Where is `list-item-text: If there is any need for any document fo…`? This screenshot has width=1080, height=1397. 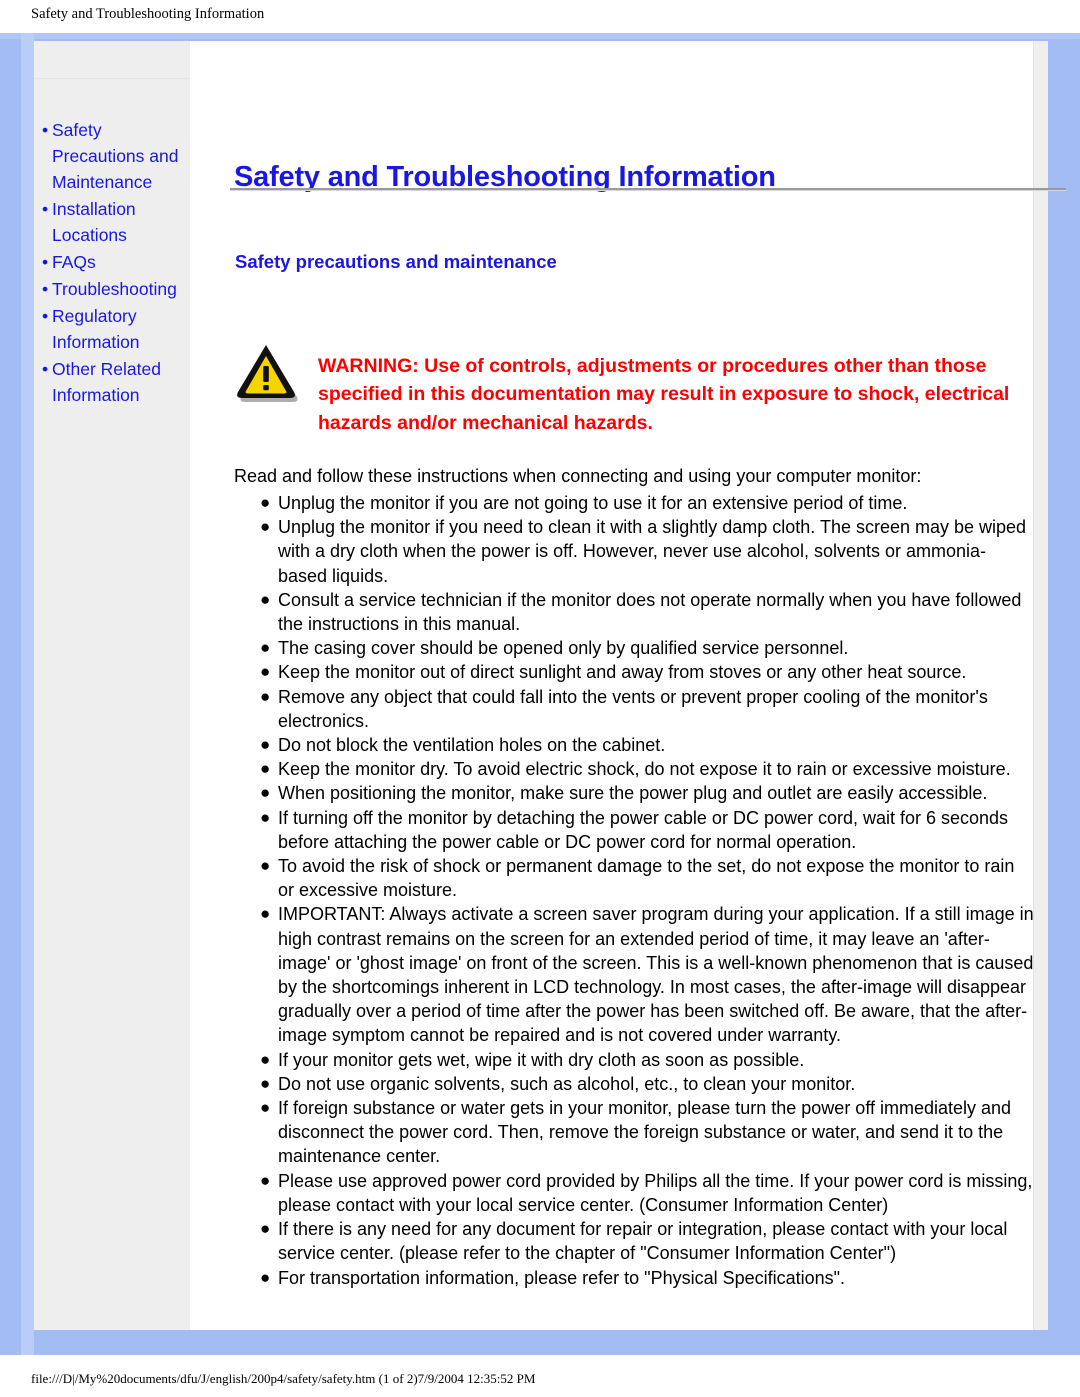 list-item-text: If there is any need for any document fo… is located at coordinates (643, 1241).